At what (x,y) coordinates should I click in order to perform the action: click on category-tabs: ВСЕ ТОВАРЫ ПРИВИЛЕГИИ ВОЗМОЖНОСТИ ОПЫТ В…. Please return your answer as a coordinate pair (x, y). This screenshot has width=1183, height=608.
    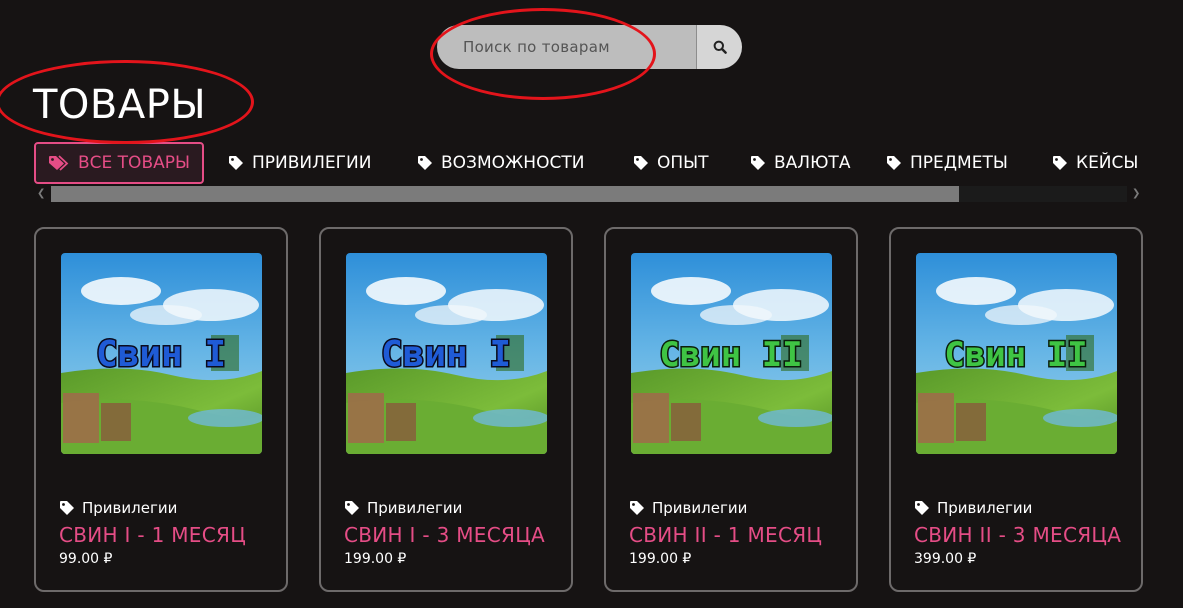
    Looking at the image, I should click on (599, 163).